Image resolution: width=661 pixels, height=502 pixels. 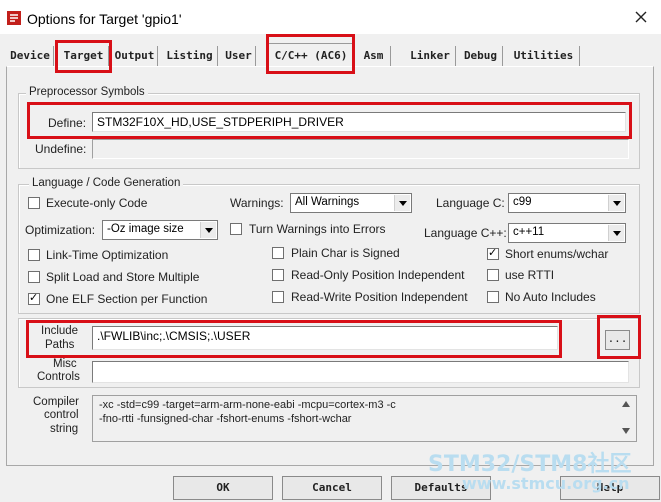 I want to click on turn-warnings-errors-label: Turn Warnings into Errors, so click(x=317, y=229).